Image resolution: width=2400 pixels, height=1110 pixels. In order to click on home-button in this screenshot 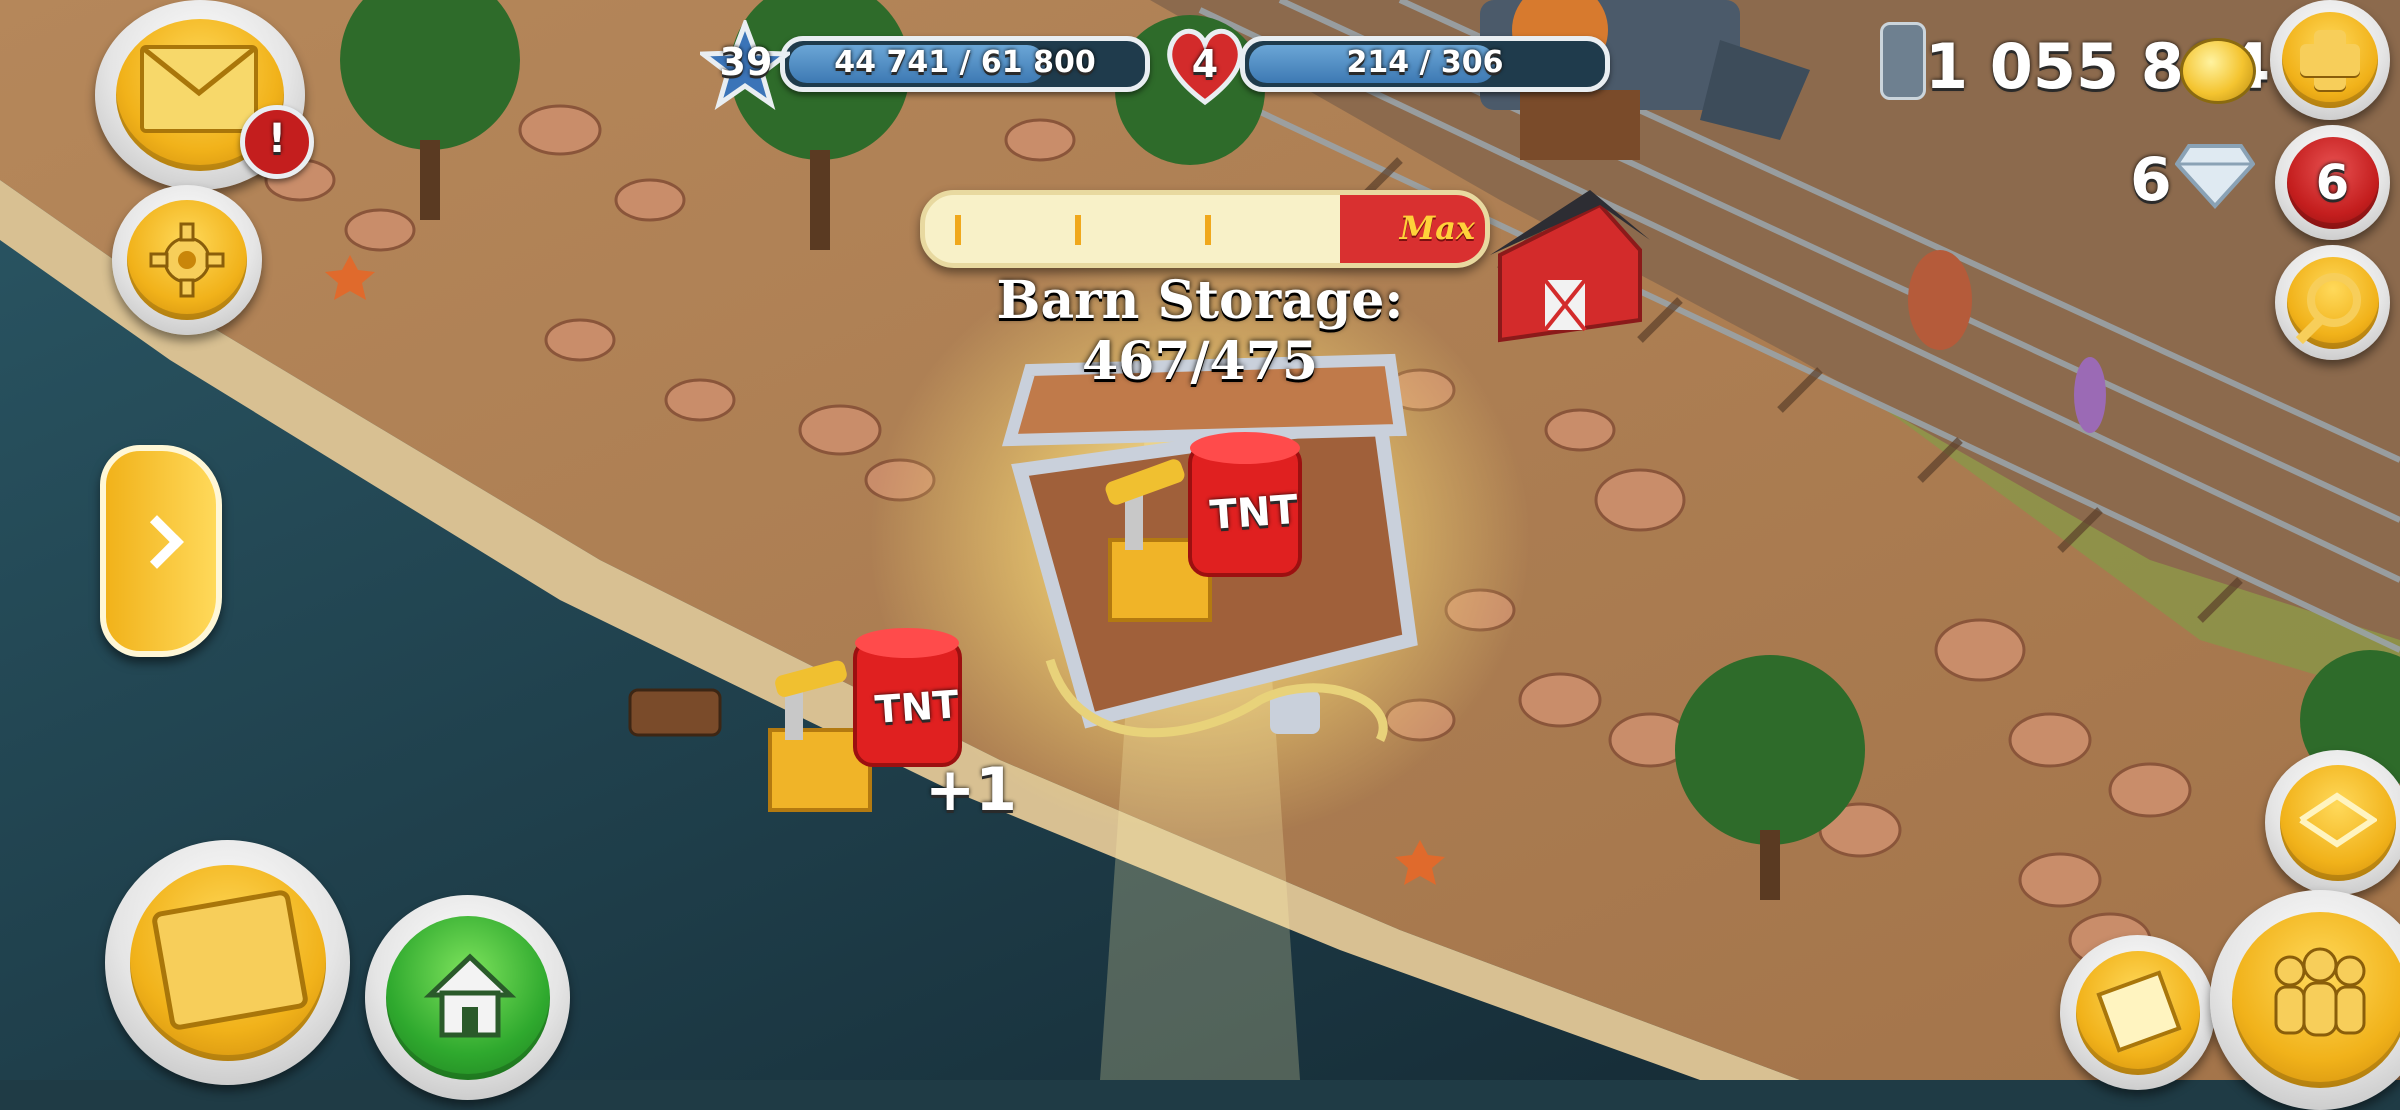, I will do `click(467, 997)`.